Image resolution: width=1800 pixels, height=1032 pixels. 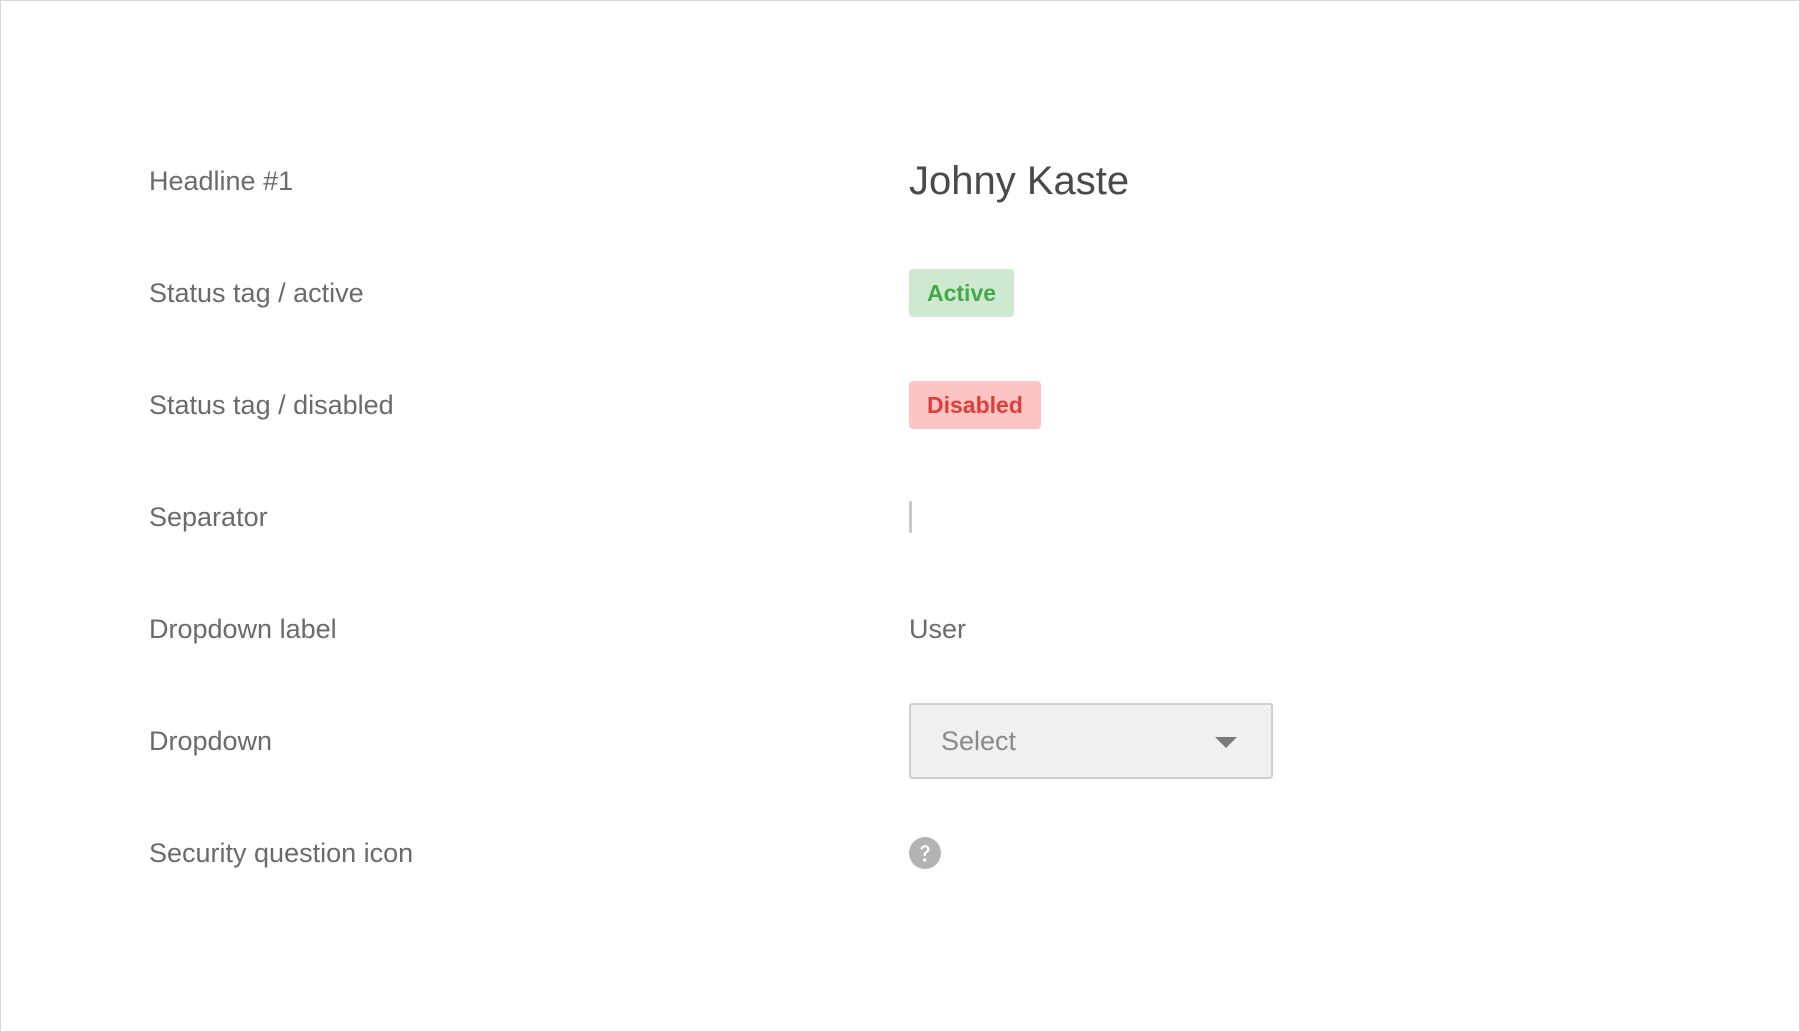 I want to click on row-label-status-active: Status tag / active, so click(x=256, y=293).